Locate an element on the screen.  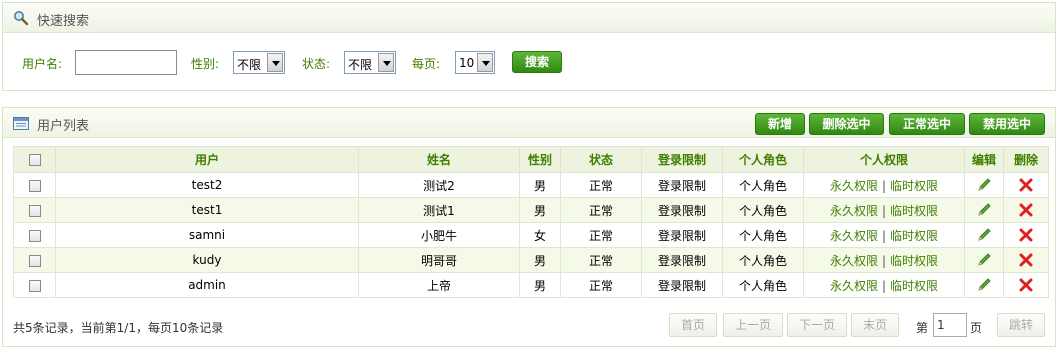
table-header-row: 用户 姓名 性别 状态 登录限制 个人角色 个人权限 编辑 删除 is located at coordinates (531, 159).